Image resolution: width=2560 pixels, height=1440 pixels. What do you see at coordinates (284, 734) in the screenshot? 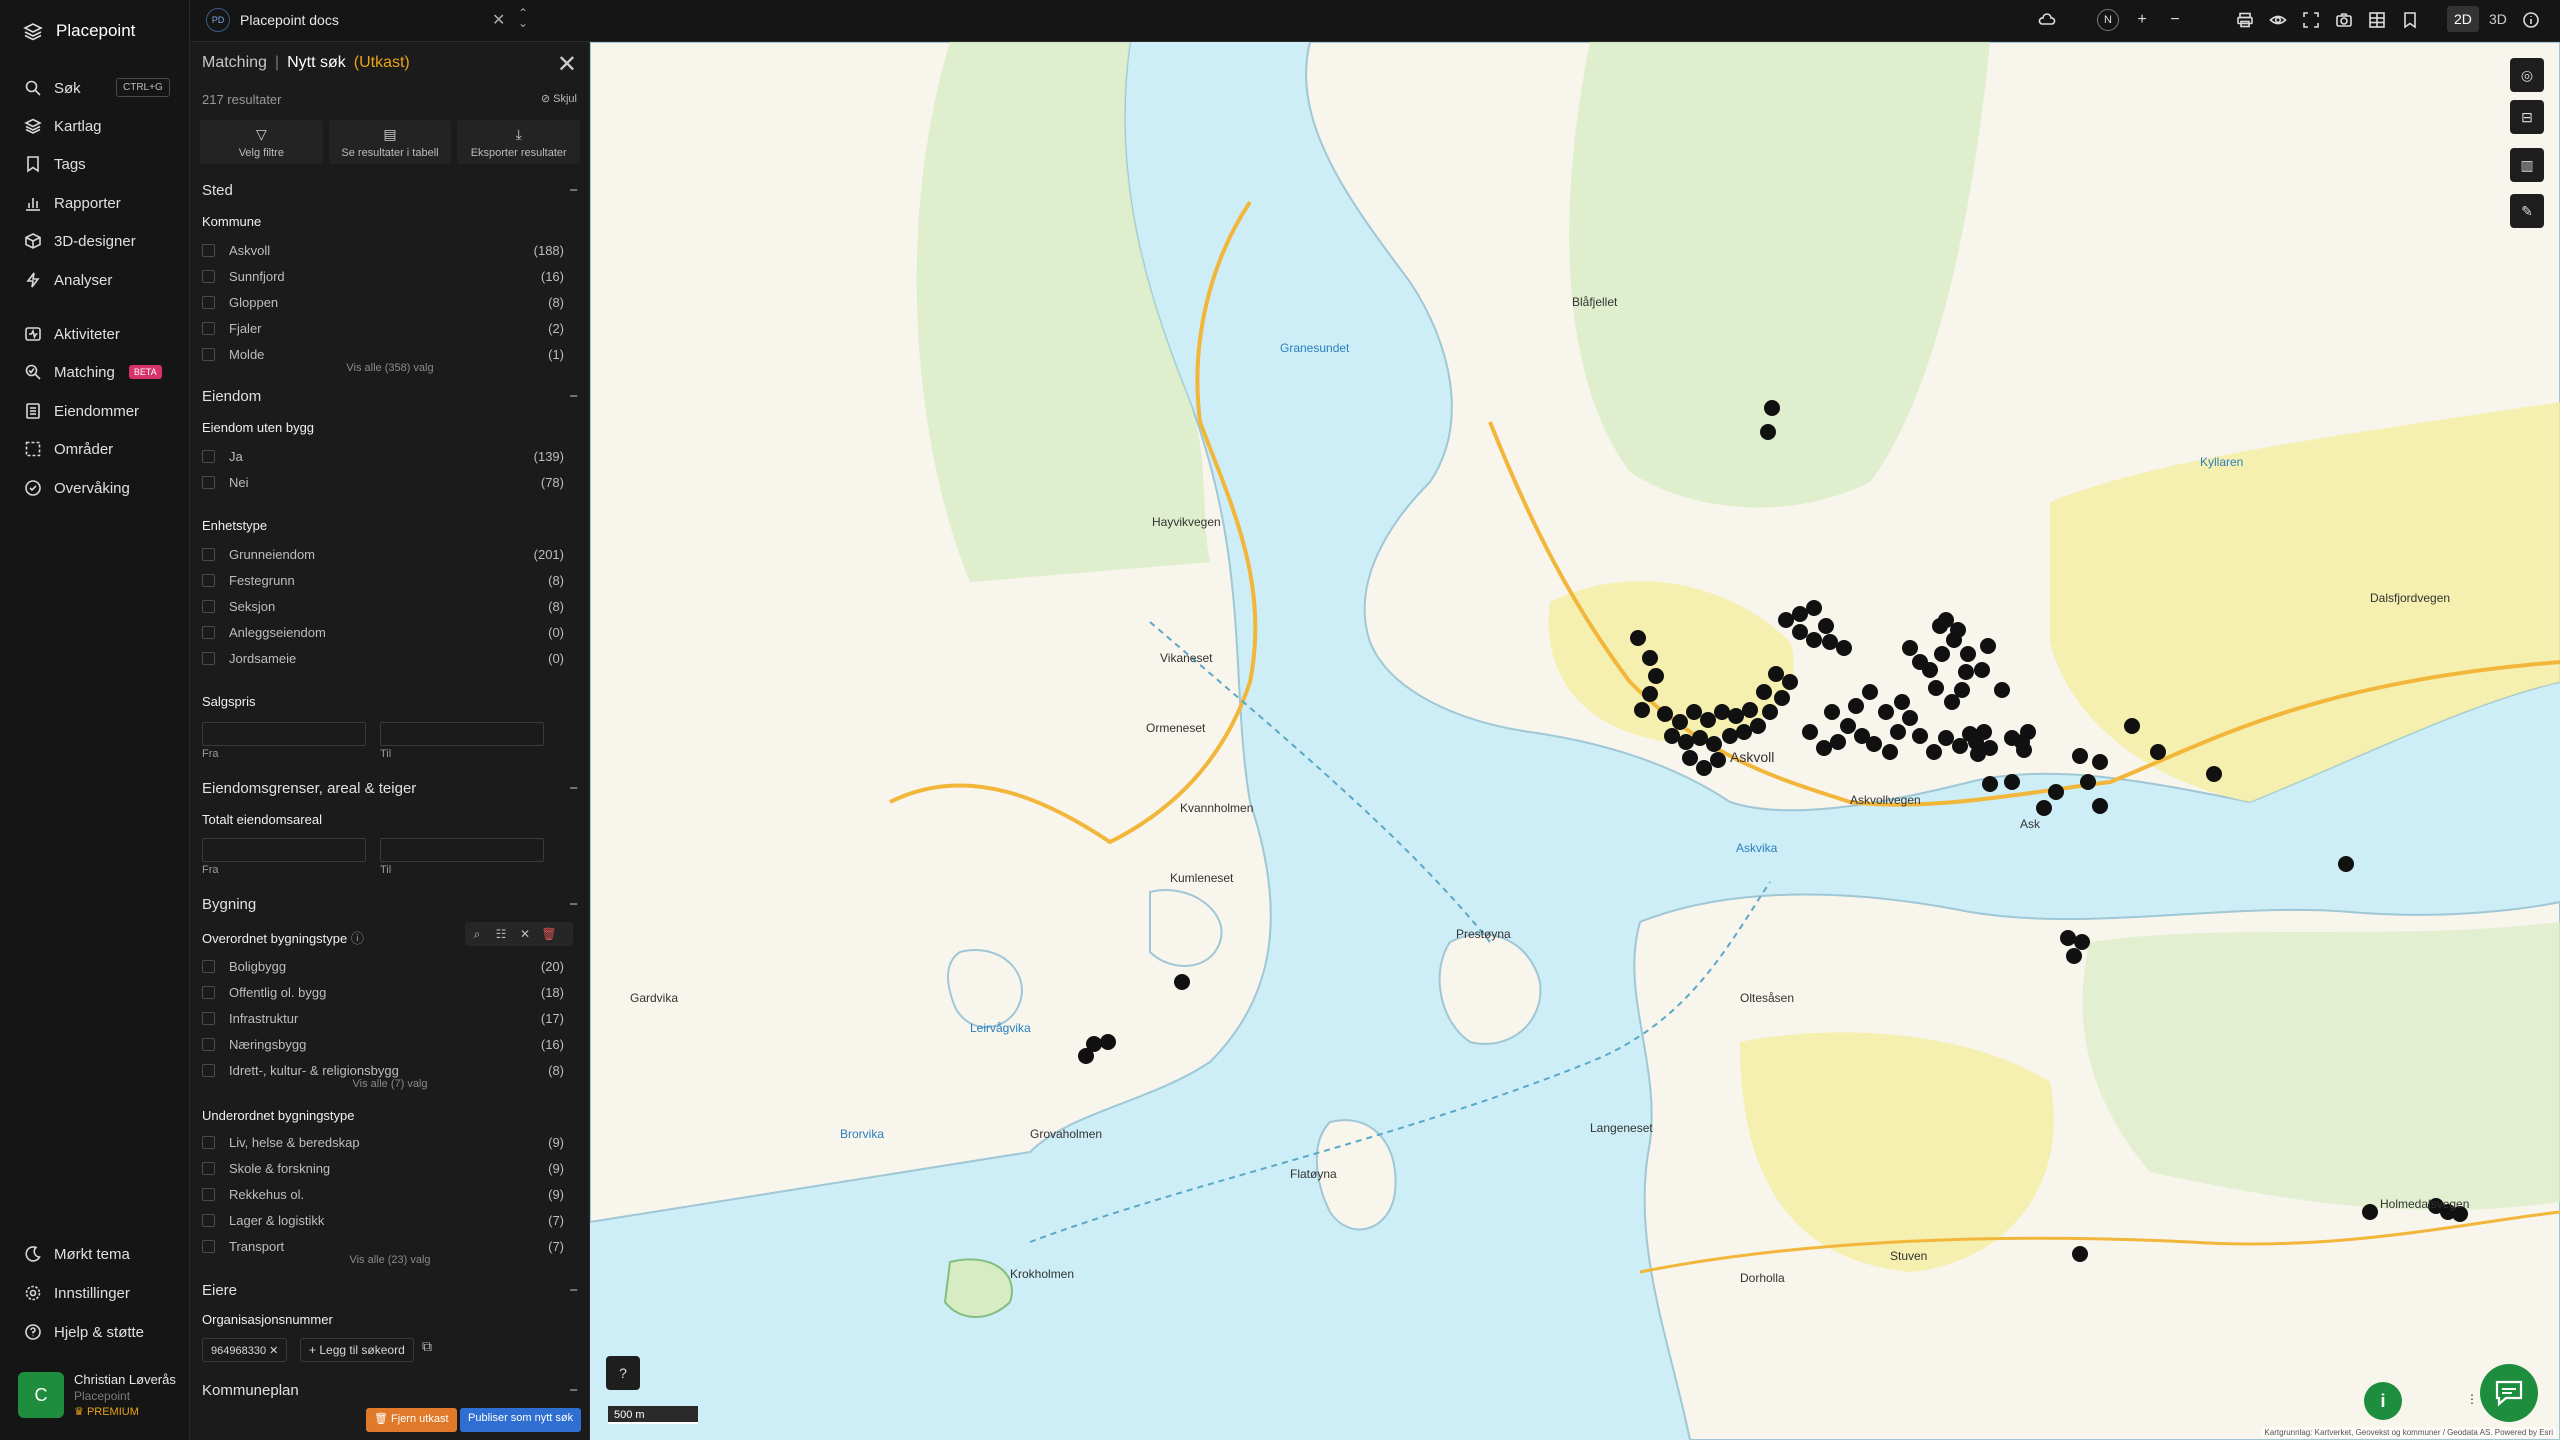
I see `price-from-input` at bounding box center [284, 734].